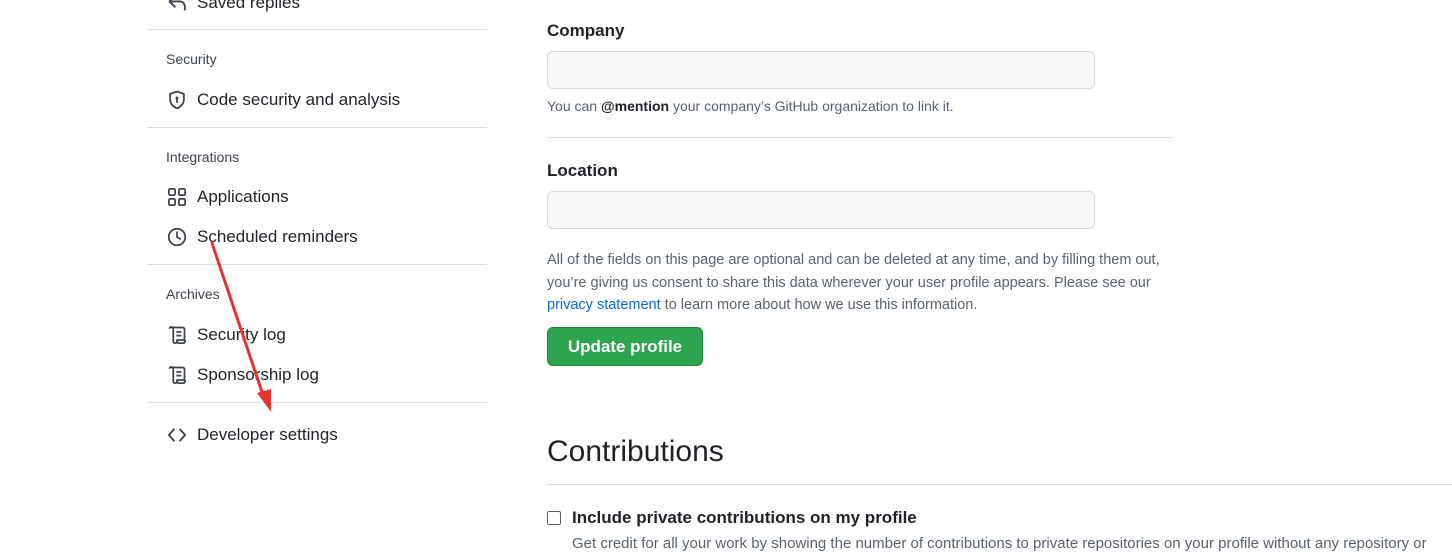  What do you see at coordinates (821, 210) in the screenshot?
I see `location-input` at bounding box center [821, 210].